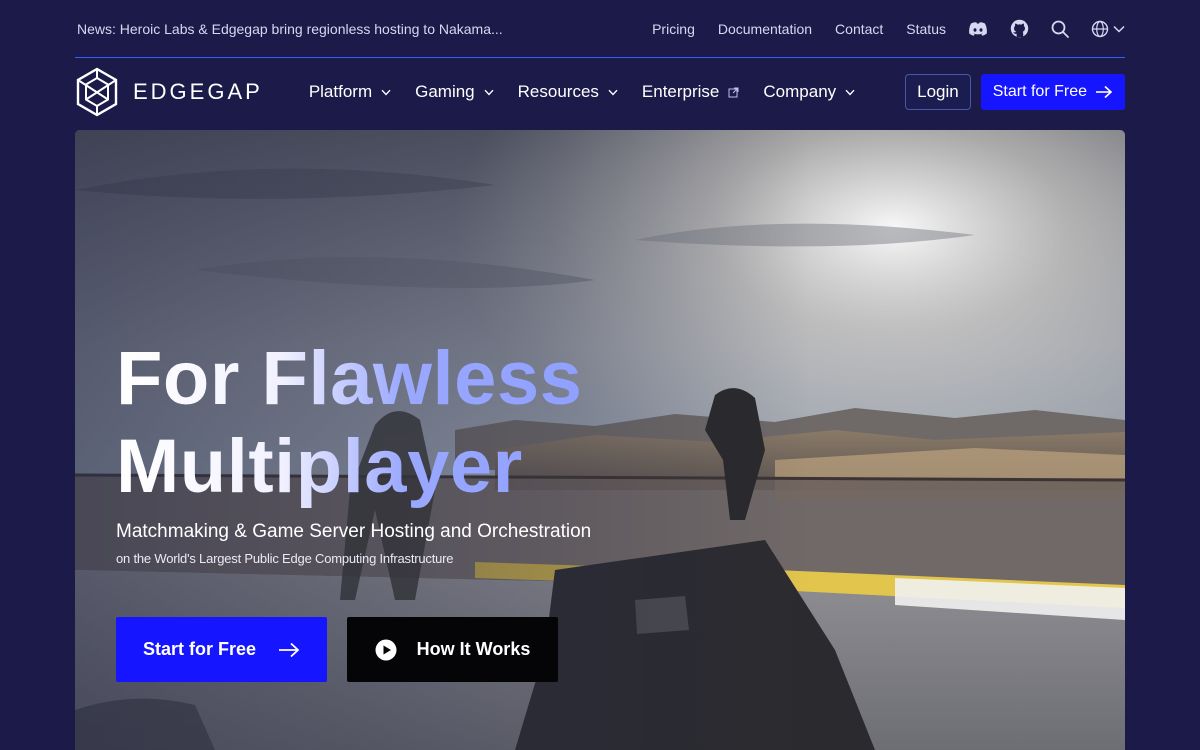 This screenshot has width=1200, height=750. What do you see at coordinates (978, 29) in the screenshot?
I see `discord-icon` at bounding box center [978, 29].